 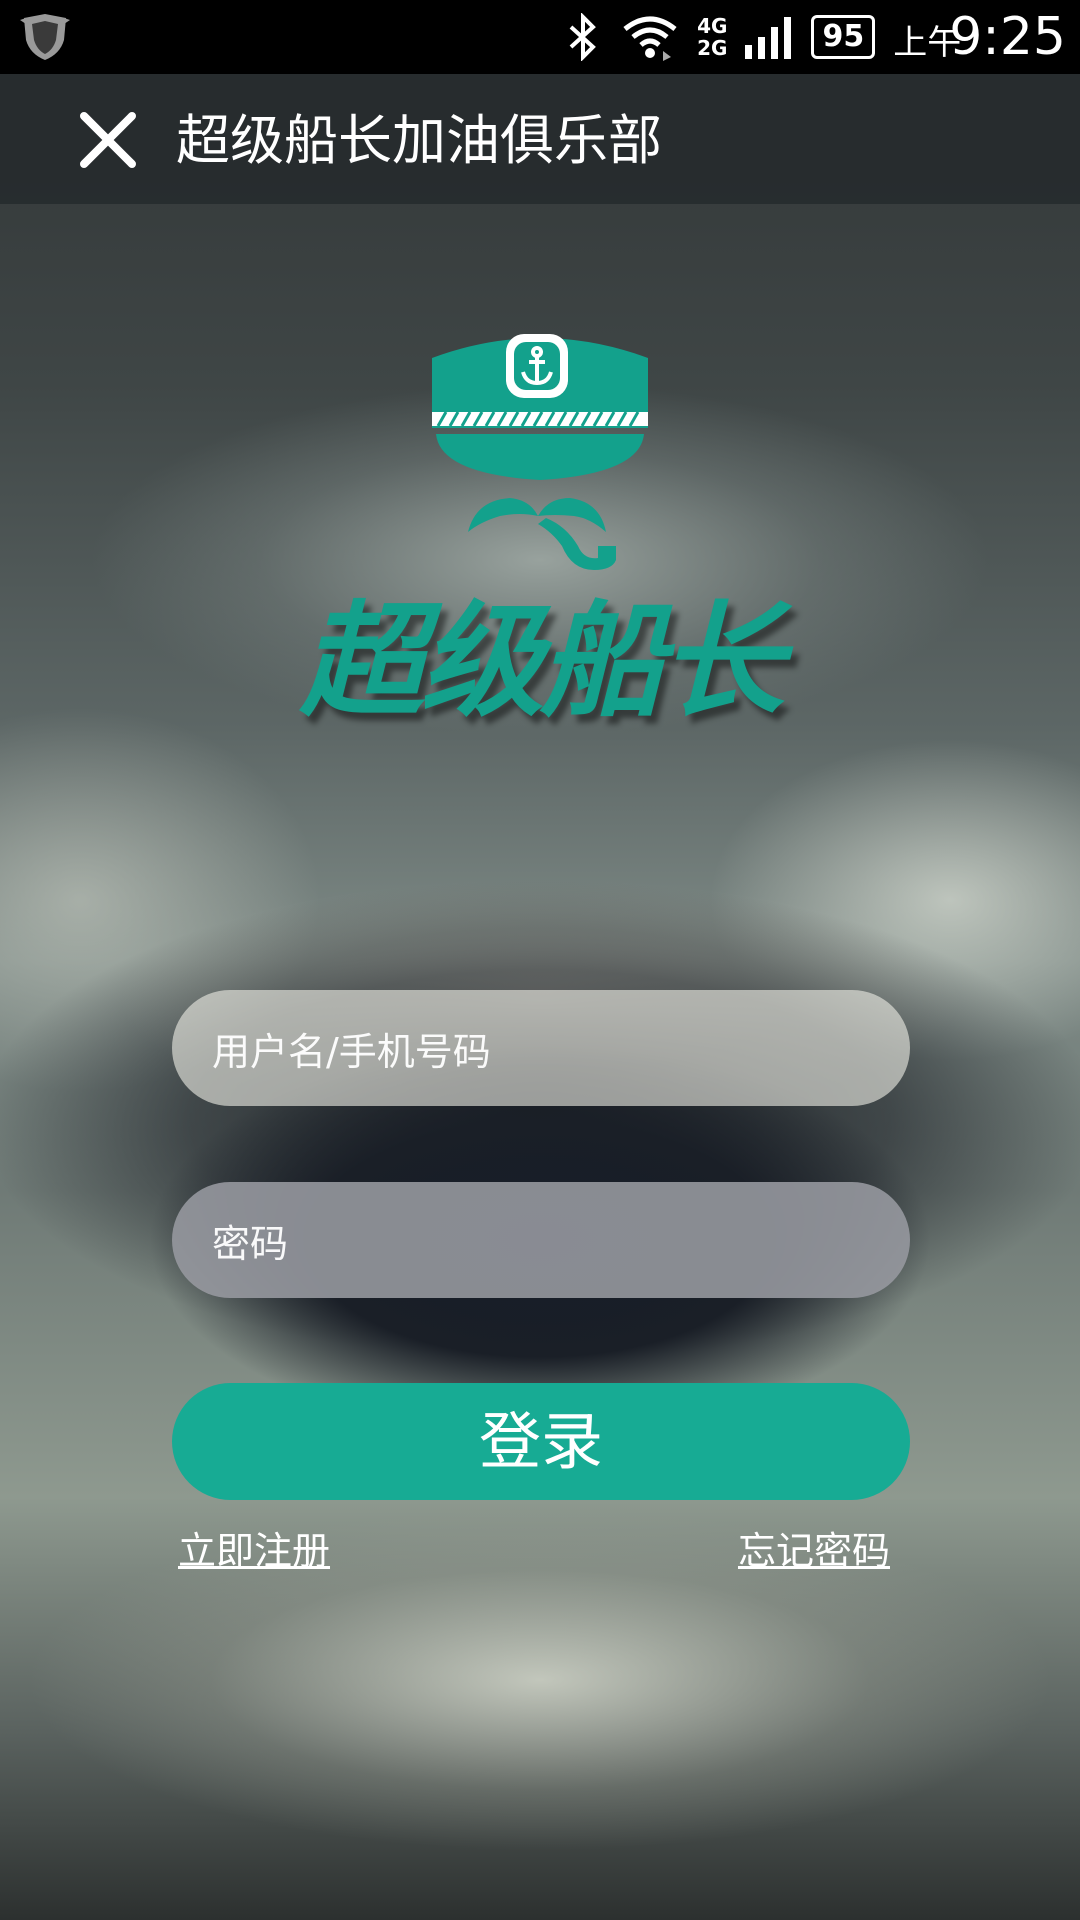 What do you see at coordinates (108, 140) in the screenshot?
I see `close-icon` at bounding box center [108, 140].